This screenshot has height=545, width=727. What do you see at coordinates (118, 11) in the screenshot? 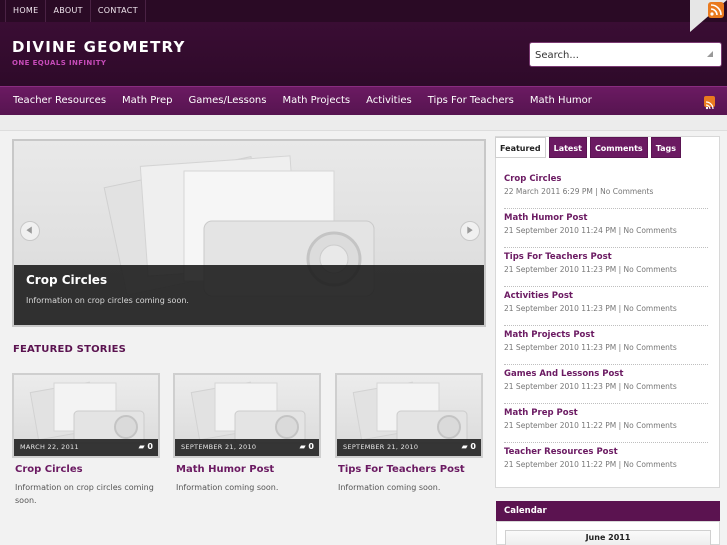
I see `top-nav-contact: CONTACT` at bounding box center [118, 11].